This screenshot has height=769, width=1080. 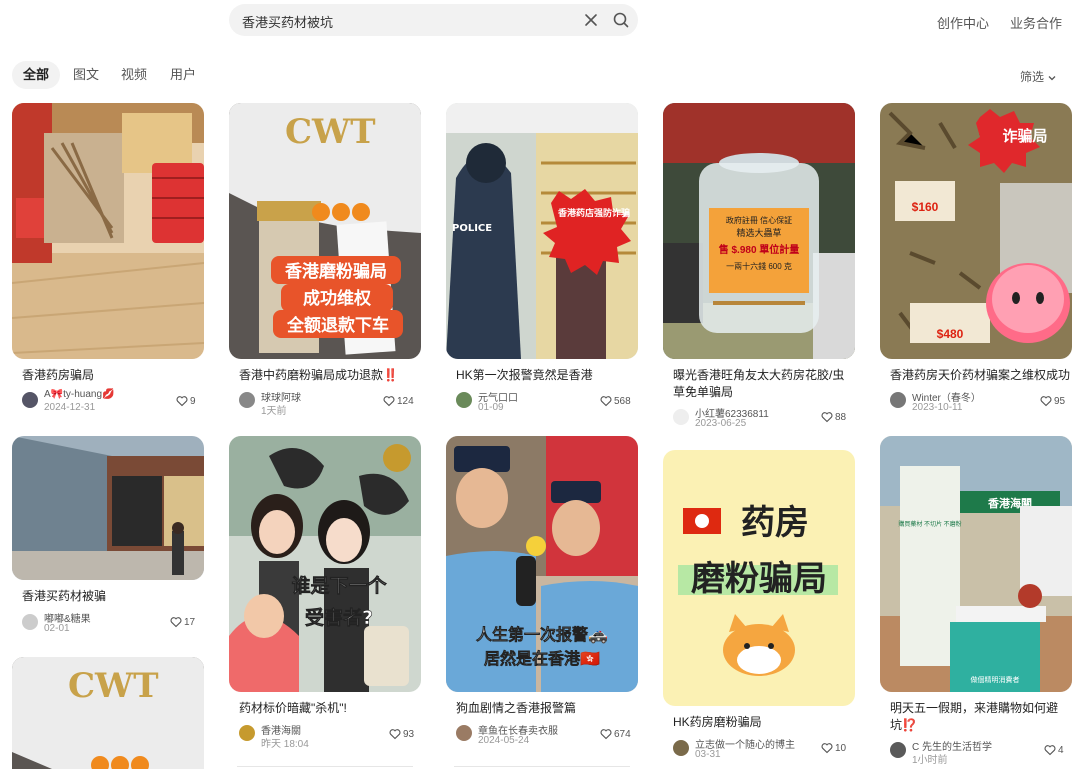 I want to click on like-button: 93, so click(x=401, y=734).